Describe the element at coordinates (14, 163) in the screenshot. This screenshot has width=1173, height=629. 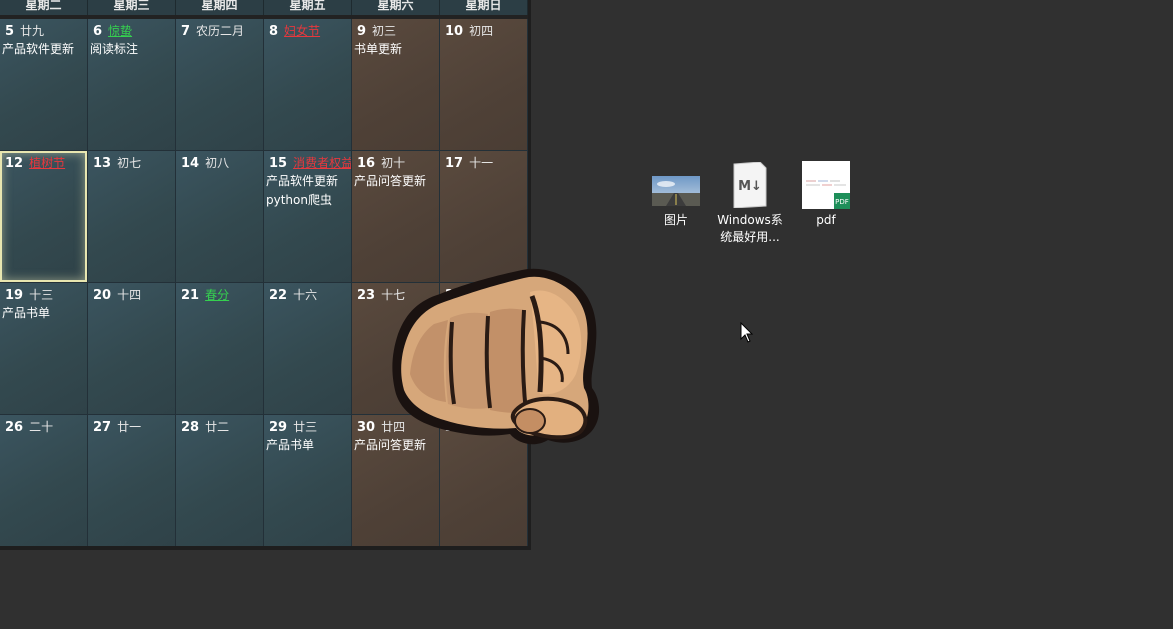
I see `day-number: 12` at that location.